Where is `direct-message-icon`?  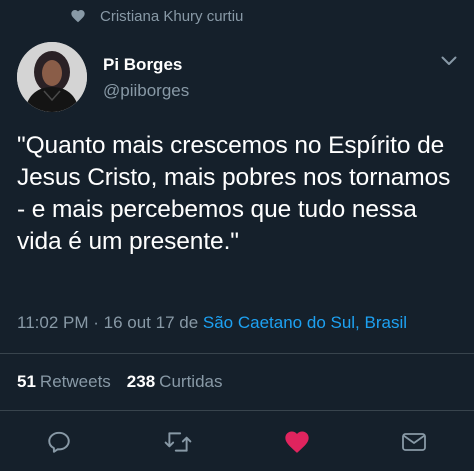
direct-message-icon is located at coordinates (414, 444).